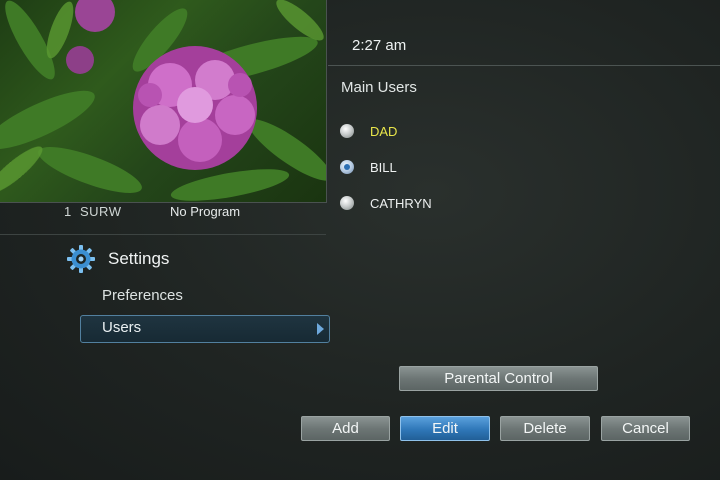 The width and height of the screenshot is (720, 480). Describe the element at coordinates (163, 218) in the screenshot. I see `channel-info-bar` at that location.